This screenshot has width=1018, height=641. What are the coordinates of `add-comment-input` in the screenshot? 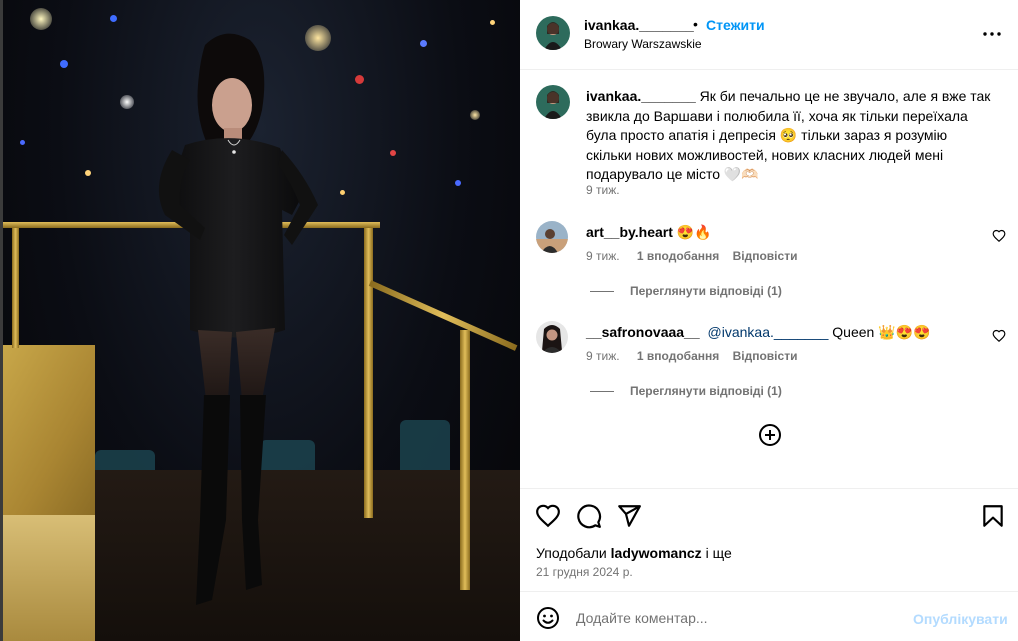 It's located at (741, 618).